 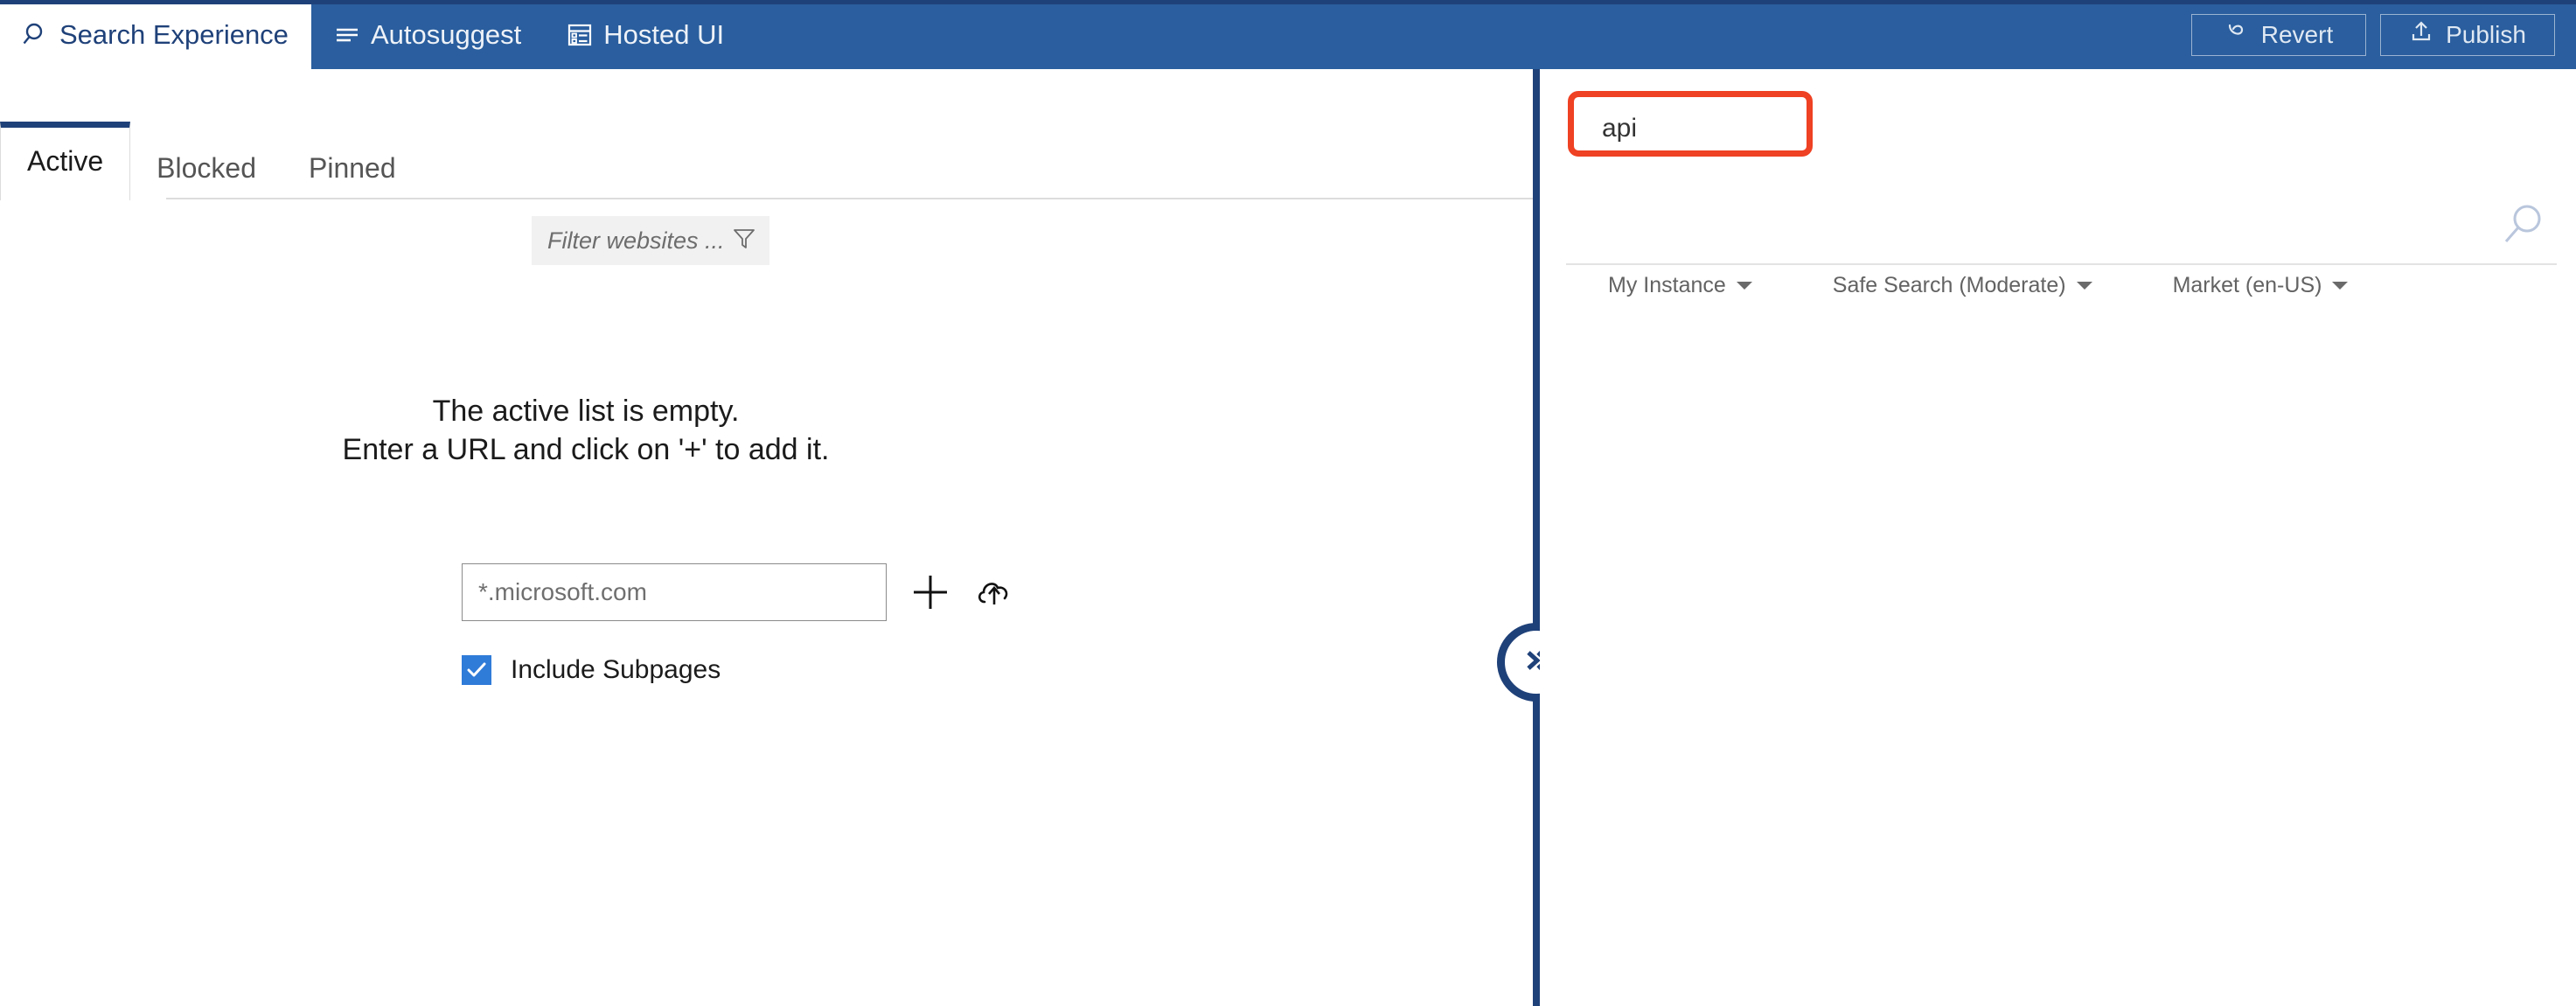 I want to click on search-query-input: api, so click(x=1690, y=124).